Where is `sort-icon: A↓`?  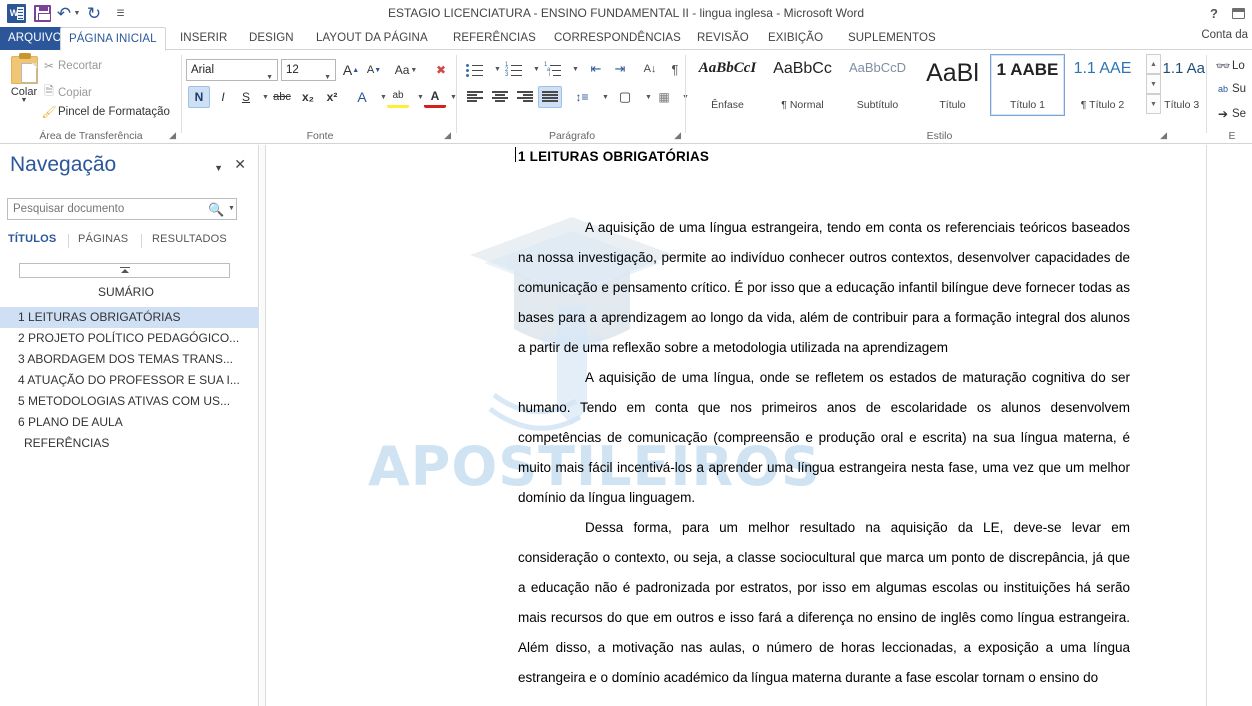
sort-icon: A↓ is located at coordinates (650, 69).